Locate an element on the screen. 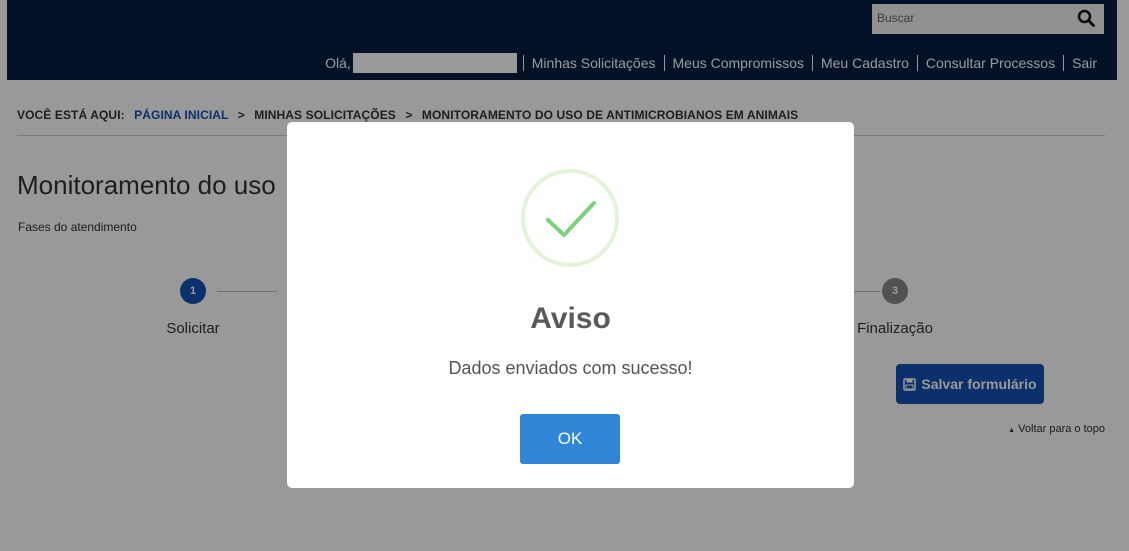 Image resolution: width=1129 pixels, height=551 pixels. modal-message: Dados enviados com sucesso! is located at coordinates (570, 368).